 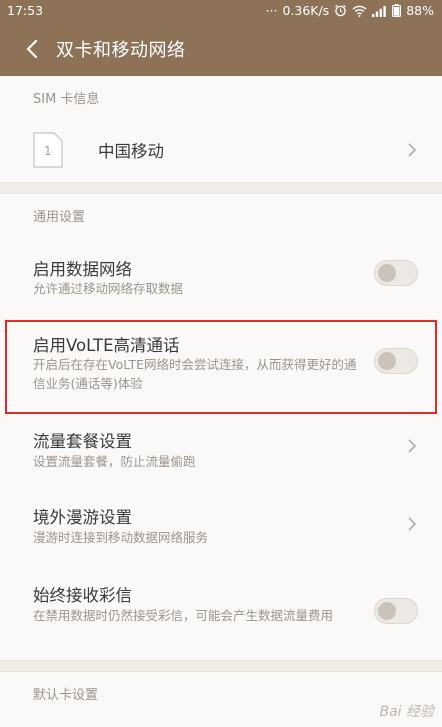 I want to click on signal-icon, so click(x=379, y=11).